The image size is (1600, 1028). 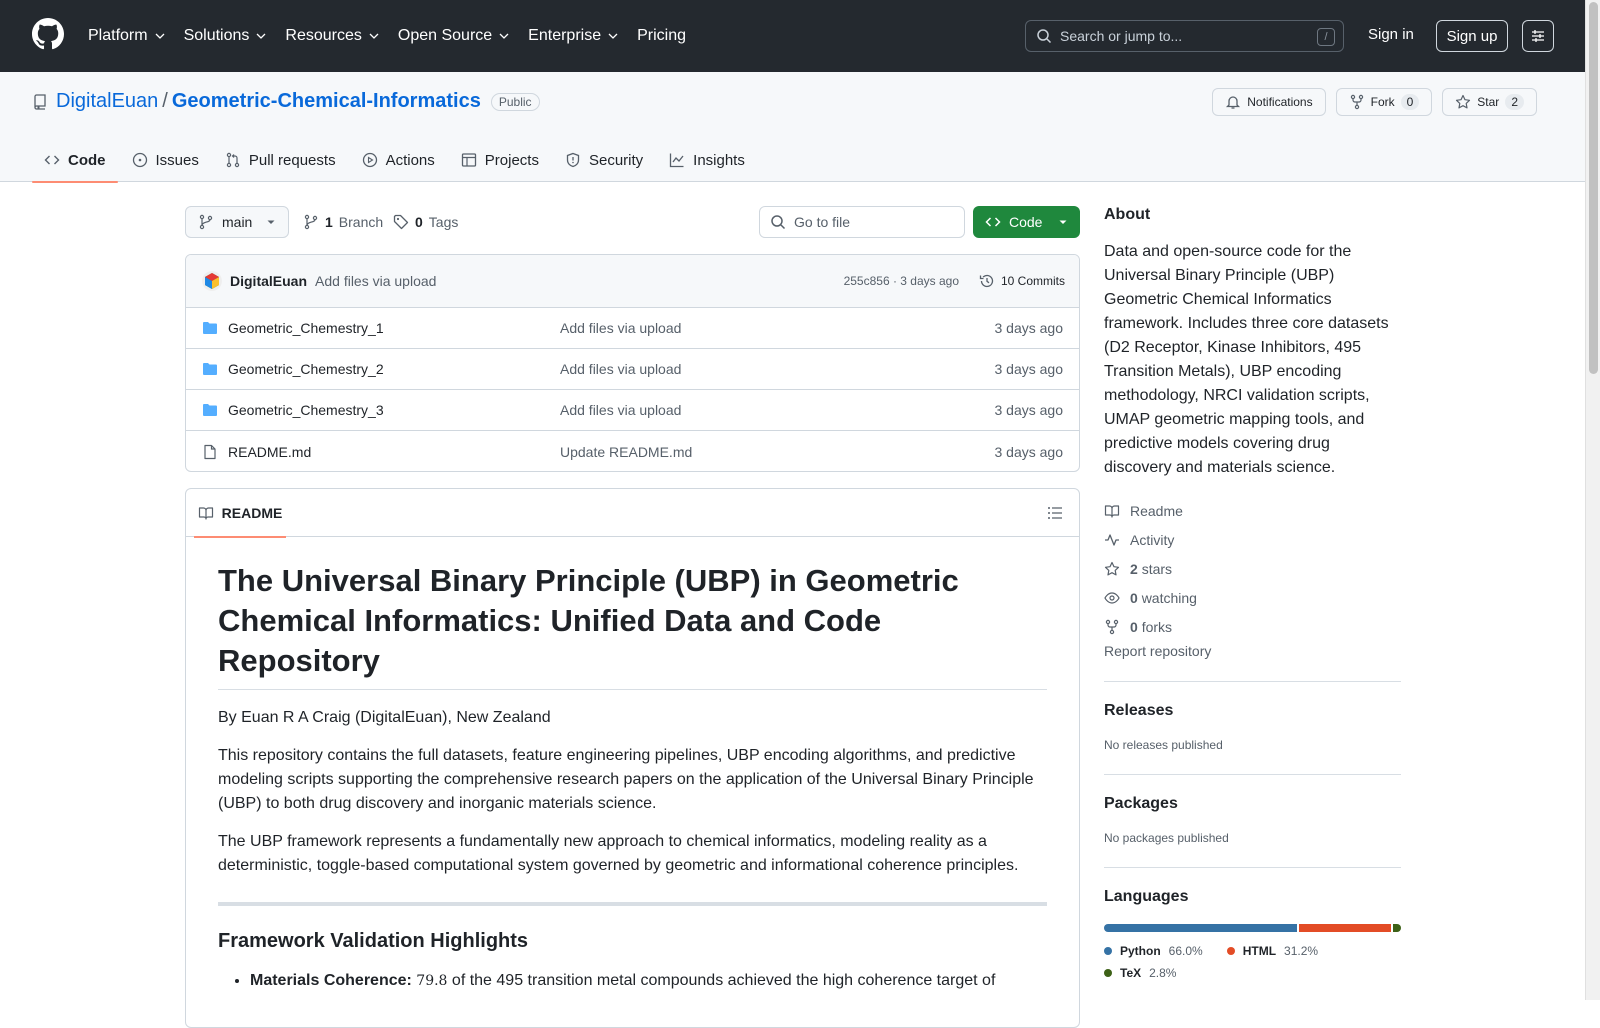 What do you see at coordinates (240, 513) in the screenshot?
I see `readme-tab: README` at bounding box center [240, 513].